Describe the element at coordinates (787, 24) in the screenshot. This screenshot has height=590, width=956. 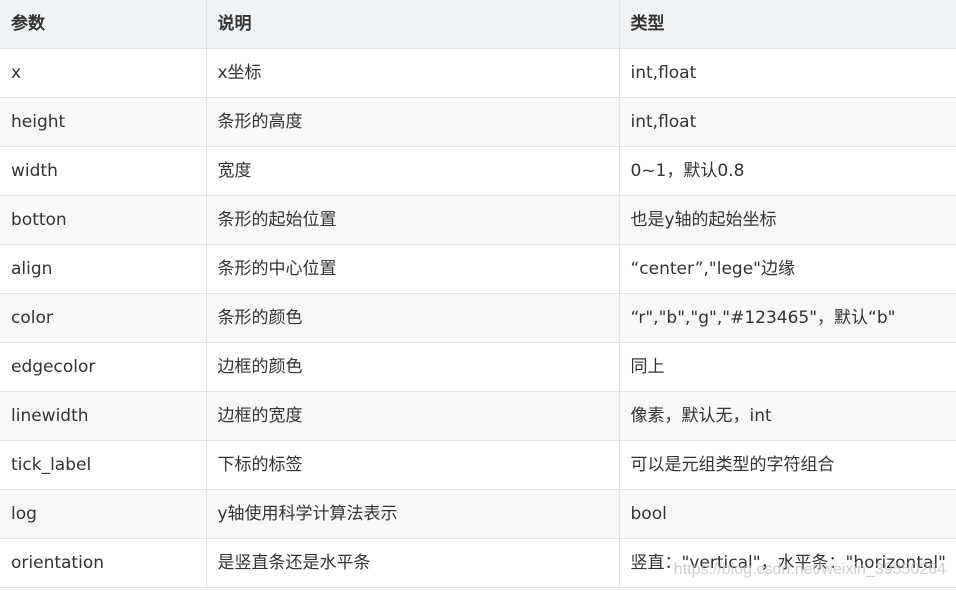
I see `header-type: 类型` at that location.